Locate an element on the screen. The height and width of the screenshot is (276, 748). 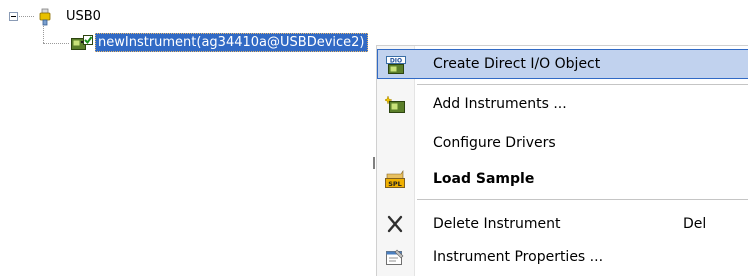
add-instrument-icon is located at coordinates (395, 104).